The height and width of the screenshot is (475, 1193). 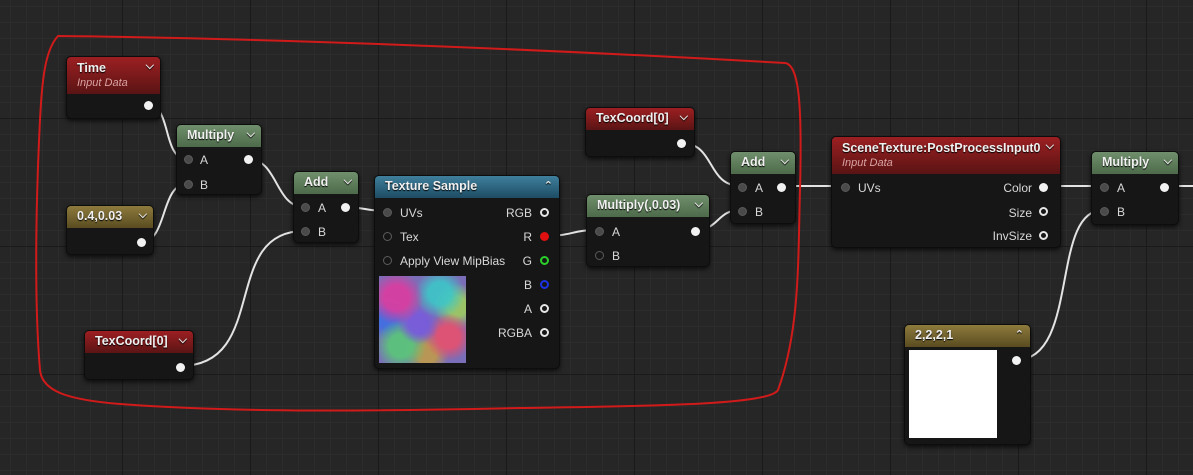 I want to click on node-multiply-3: Multiply ⌵ A B, so click(x=1135, y=188).